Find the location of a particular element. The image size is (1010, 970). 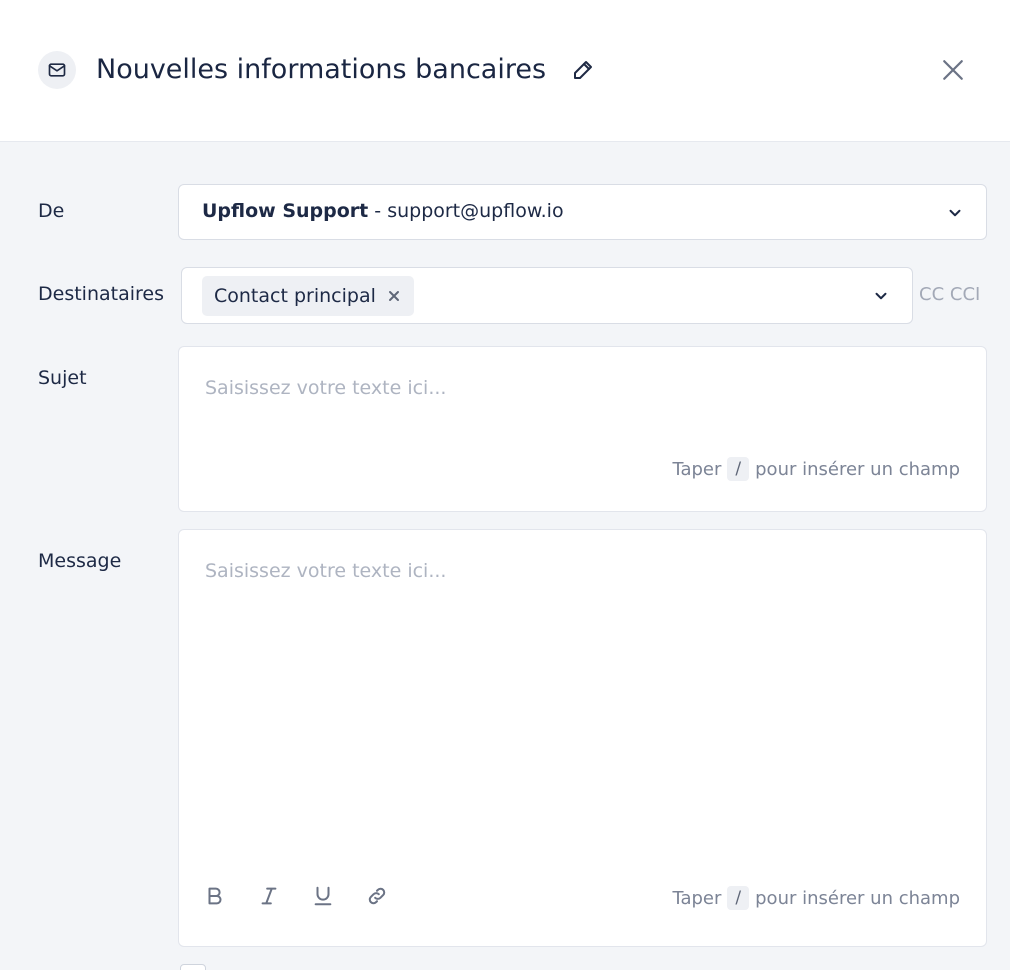

from-value: Upflow Support - support@upflow.io is located at coordinates (383, 211).